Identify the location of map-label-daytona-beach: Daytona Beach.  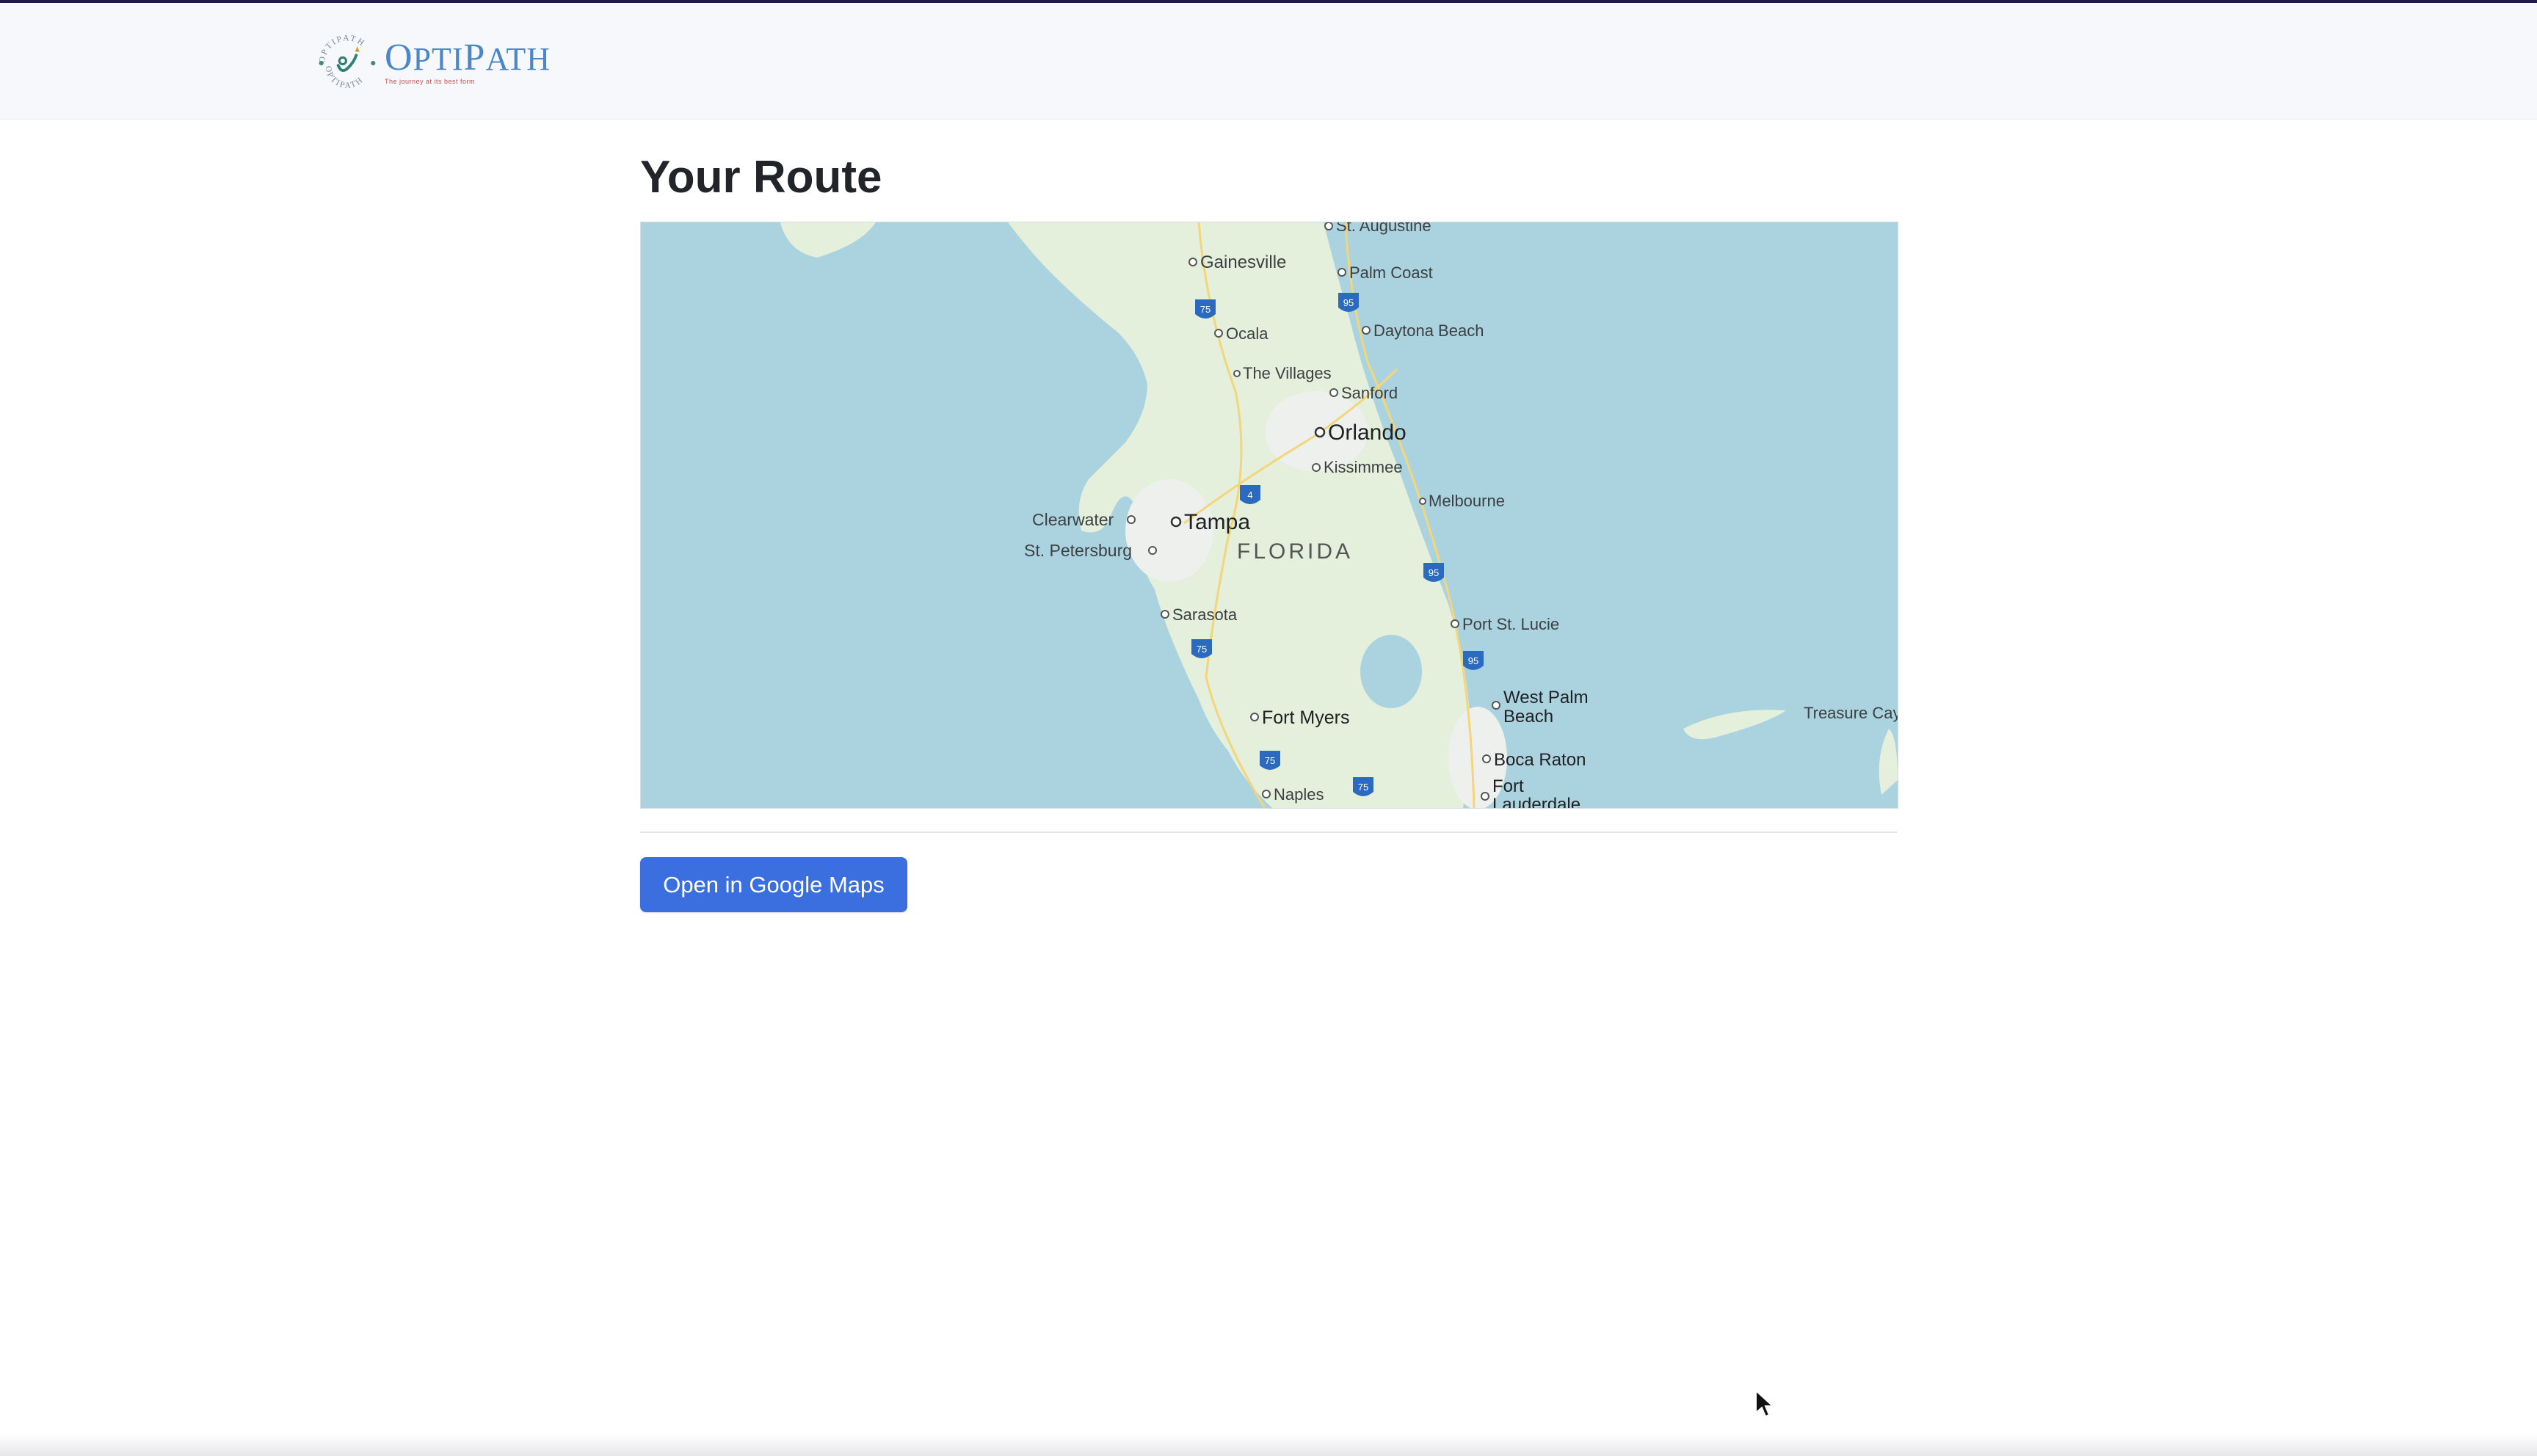
(1428, 330).